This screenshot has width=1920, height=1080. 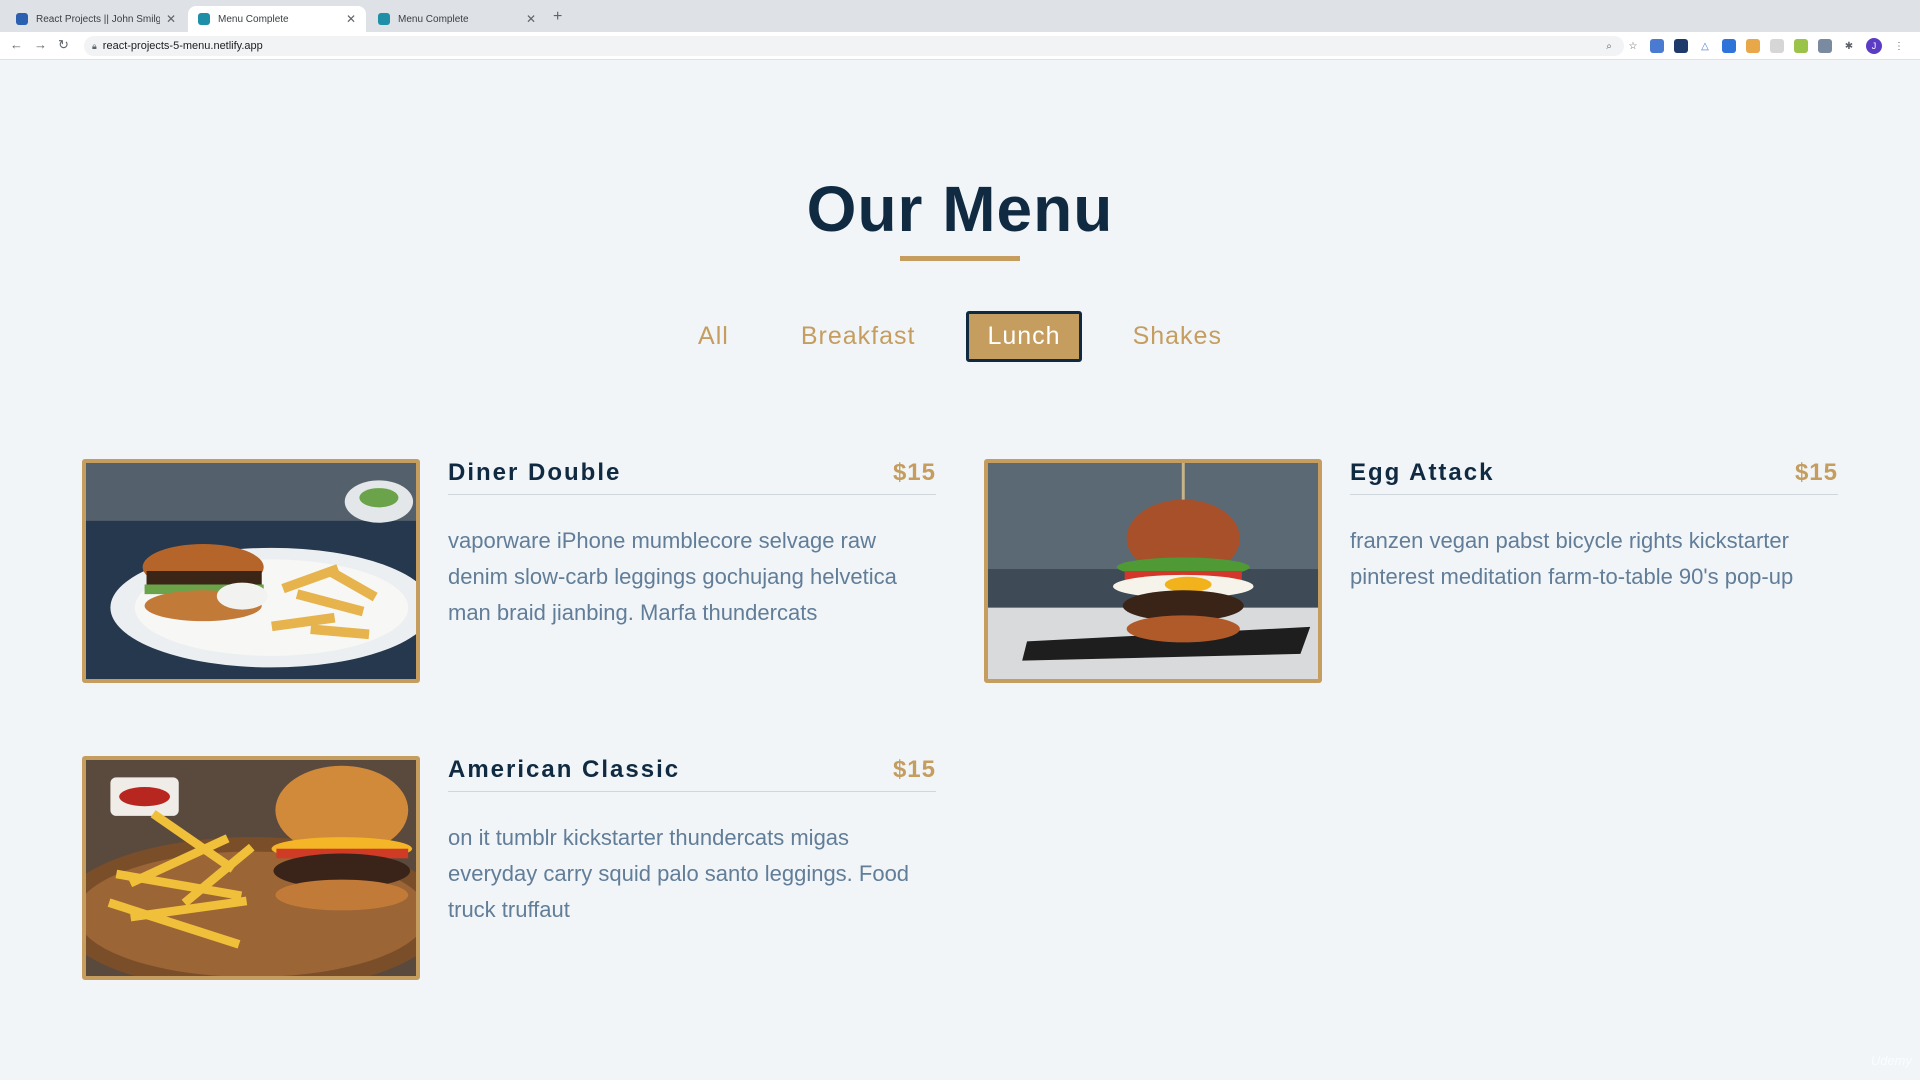 What do you see at coordinates (251, 571) in the screenshot?
I see `burger-fries-plate-photo` at bounding box center [251, 571].